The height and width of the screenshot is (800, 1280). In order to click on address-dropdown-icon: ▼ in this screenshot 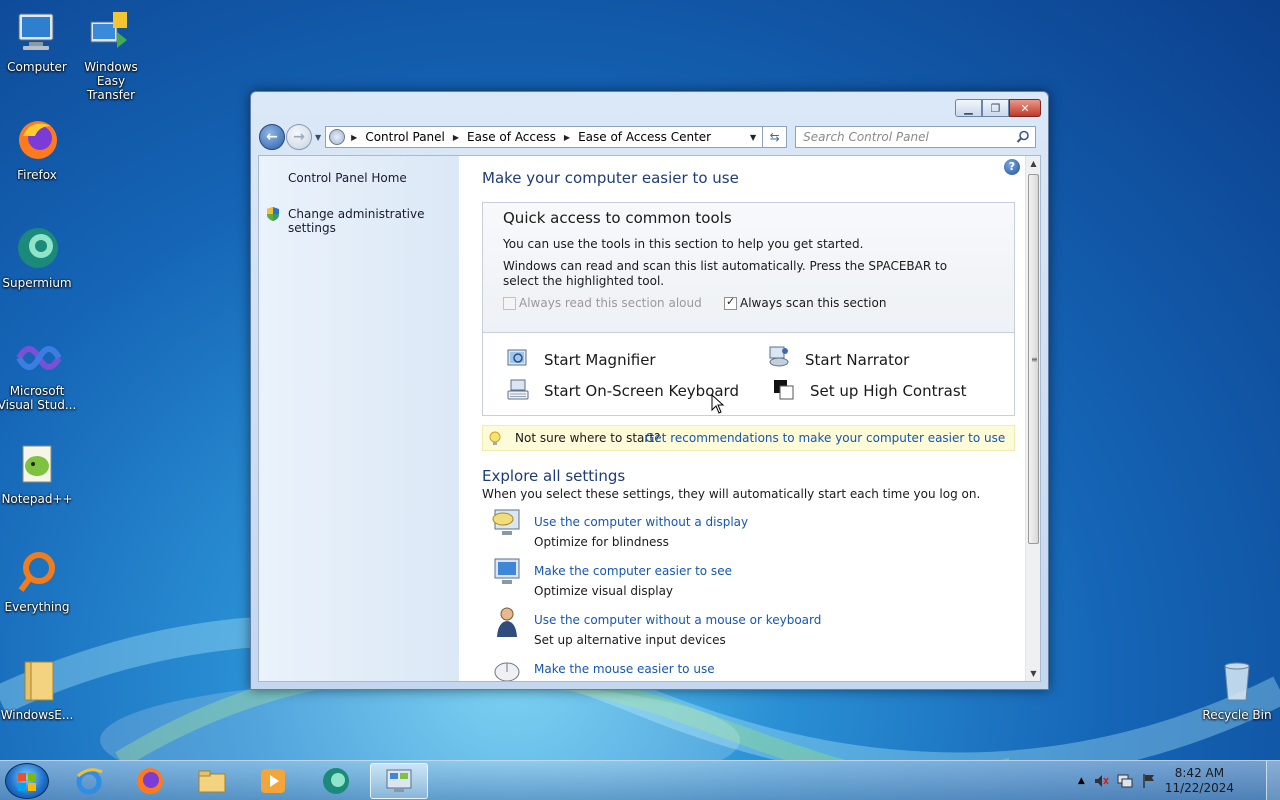, I will do `click(753, 137)`.